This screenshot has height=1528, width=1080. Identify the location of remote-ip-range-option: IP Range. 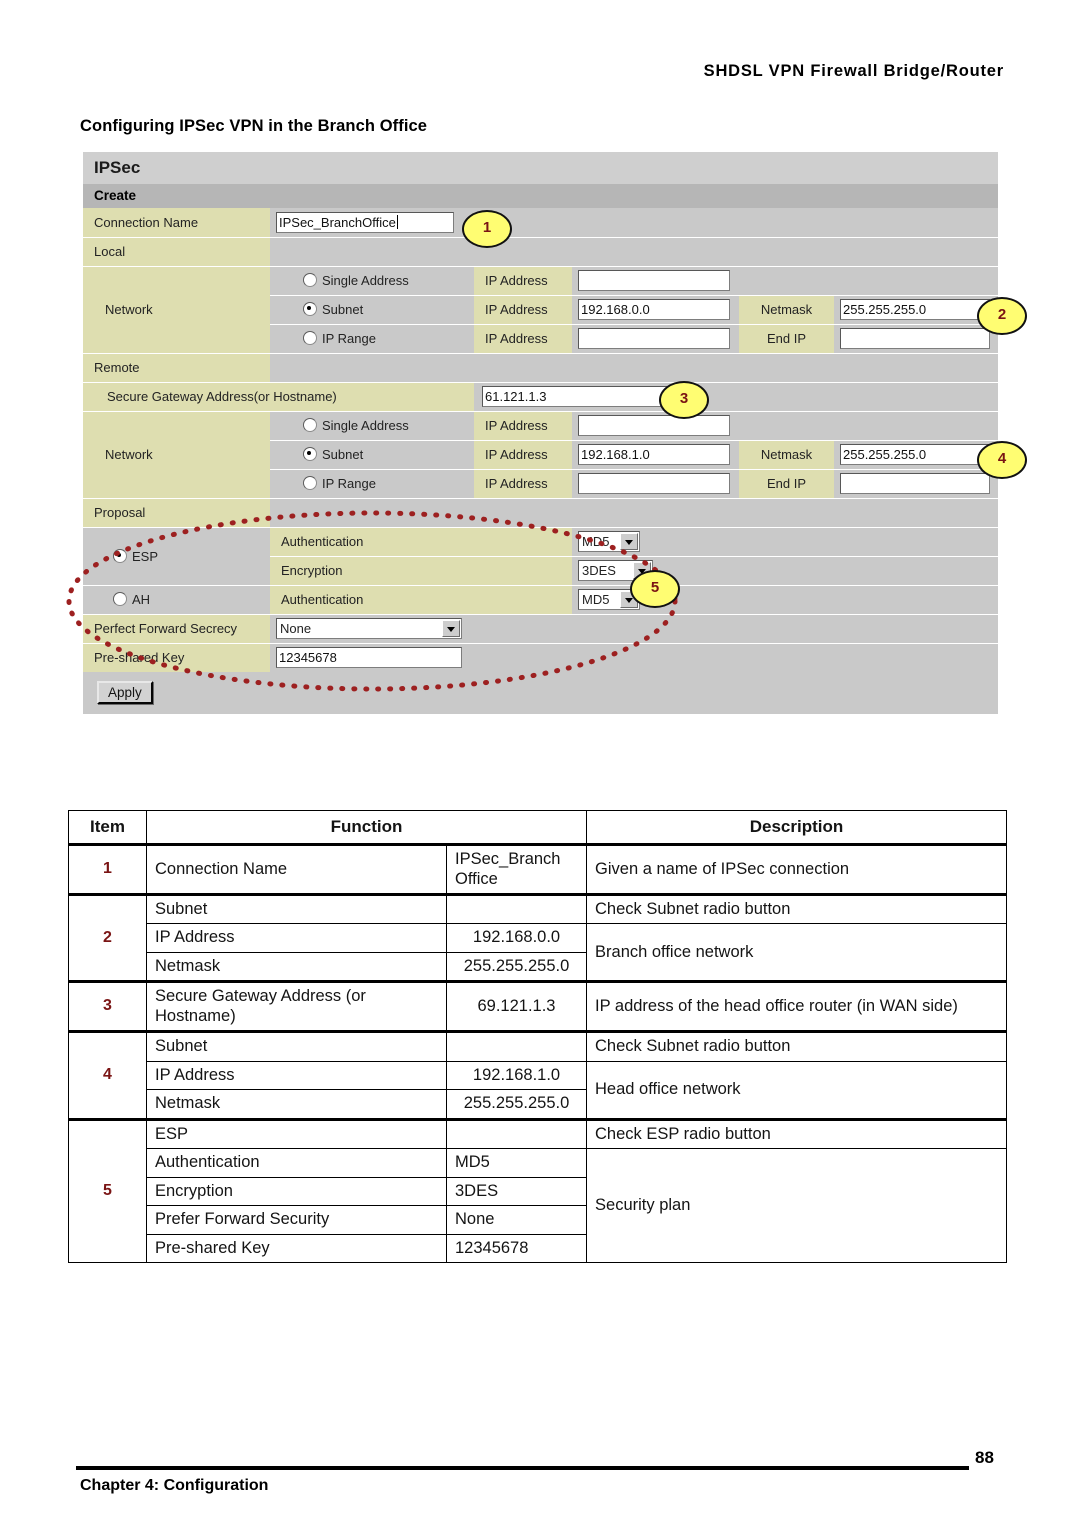
(372, 484).